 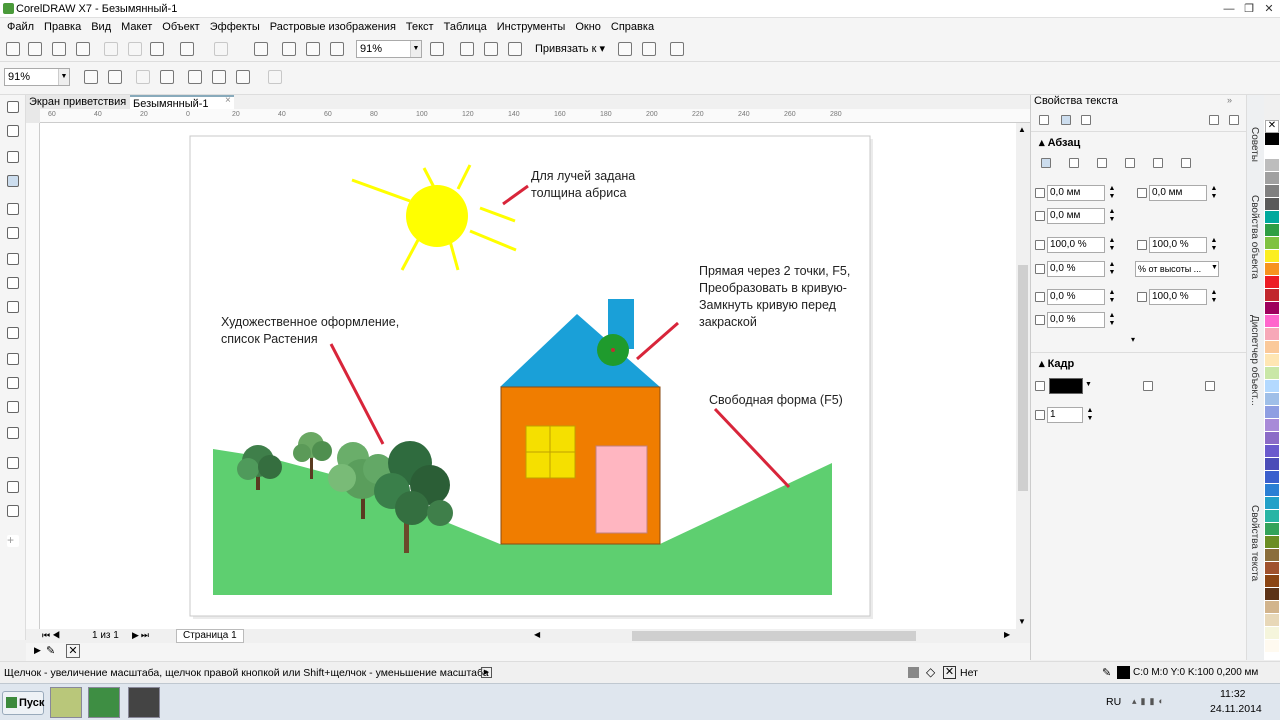 What do you see at coordinates (1133, 339) in the screenshot?
I see `expand-more-icon: ▾` at bounding box center [1133, 339].